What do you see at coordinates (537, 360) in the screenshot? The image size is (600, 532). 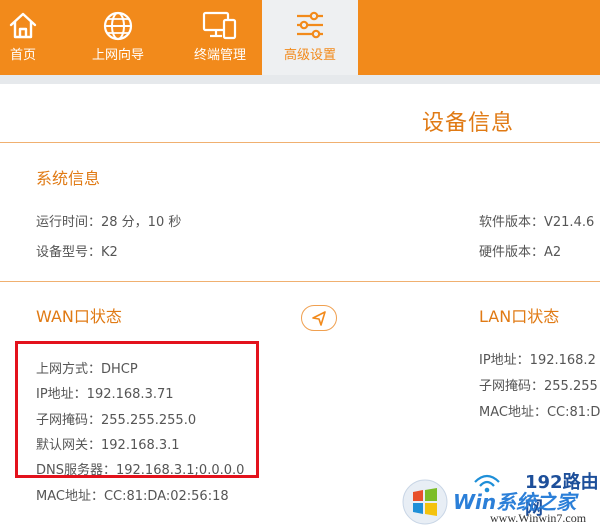 I see `lan-ip-address: IP地址：192.168.2` at bounding box center [537, 360].